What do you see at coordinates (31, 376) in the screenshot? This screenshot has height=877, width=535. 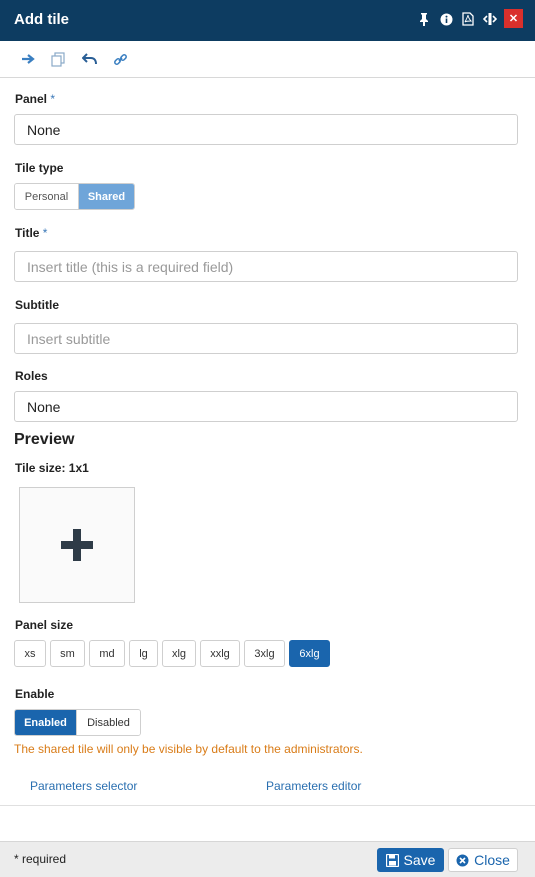 I see `roles-label: Roles` at bounding box center [31, 376].